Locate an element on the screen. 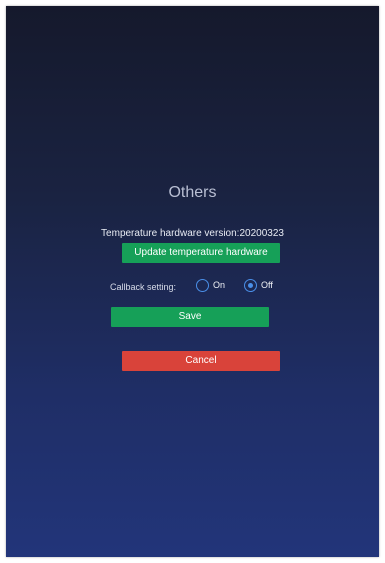 The height and width of the screenshot is (563, 385). callback-on-label: On is located at coordinates (219, 285).